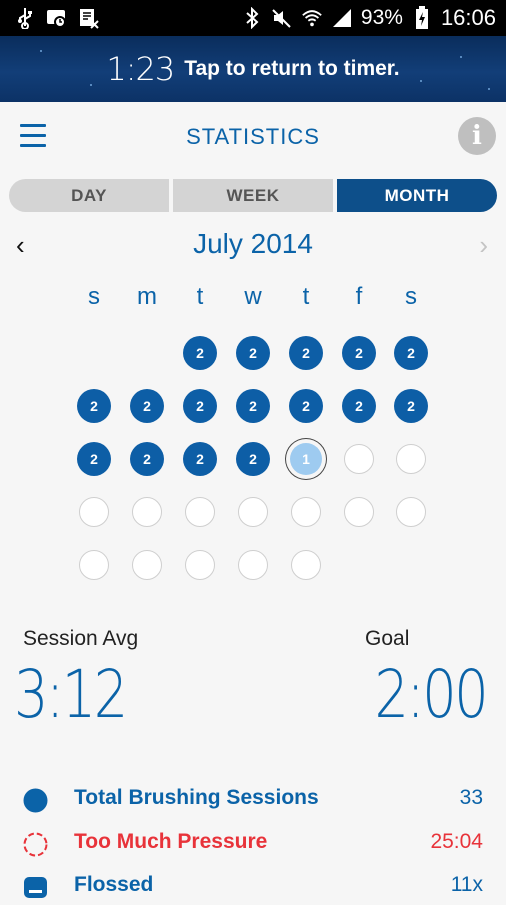 This screenshot has height=905, width=506. What do you see at coordinates (114, 884) in the screenshot?
I see `legend-label: Flossed` at bounding box center [114, 884].